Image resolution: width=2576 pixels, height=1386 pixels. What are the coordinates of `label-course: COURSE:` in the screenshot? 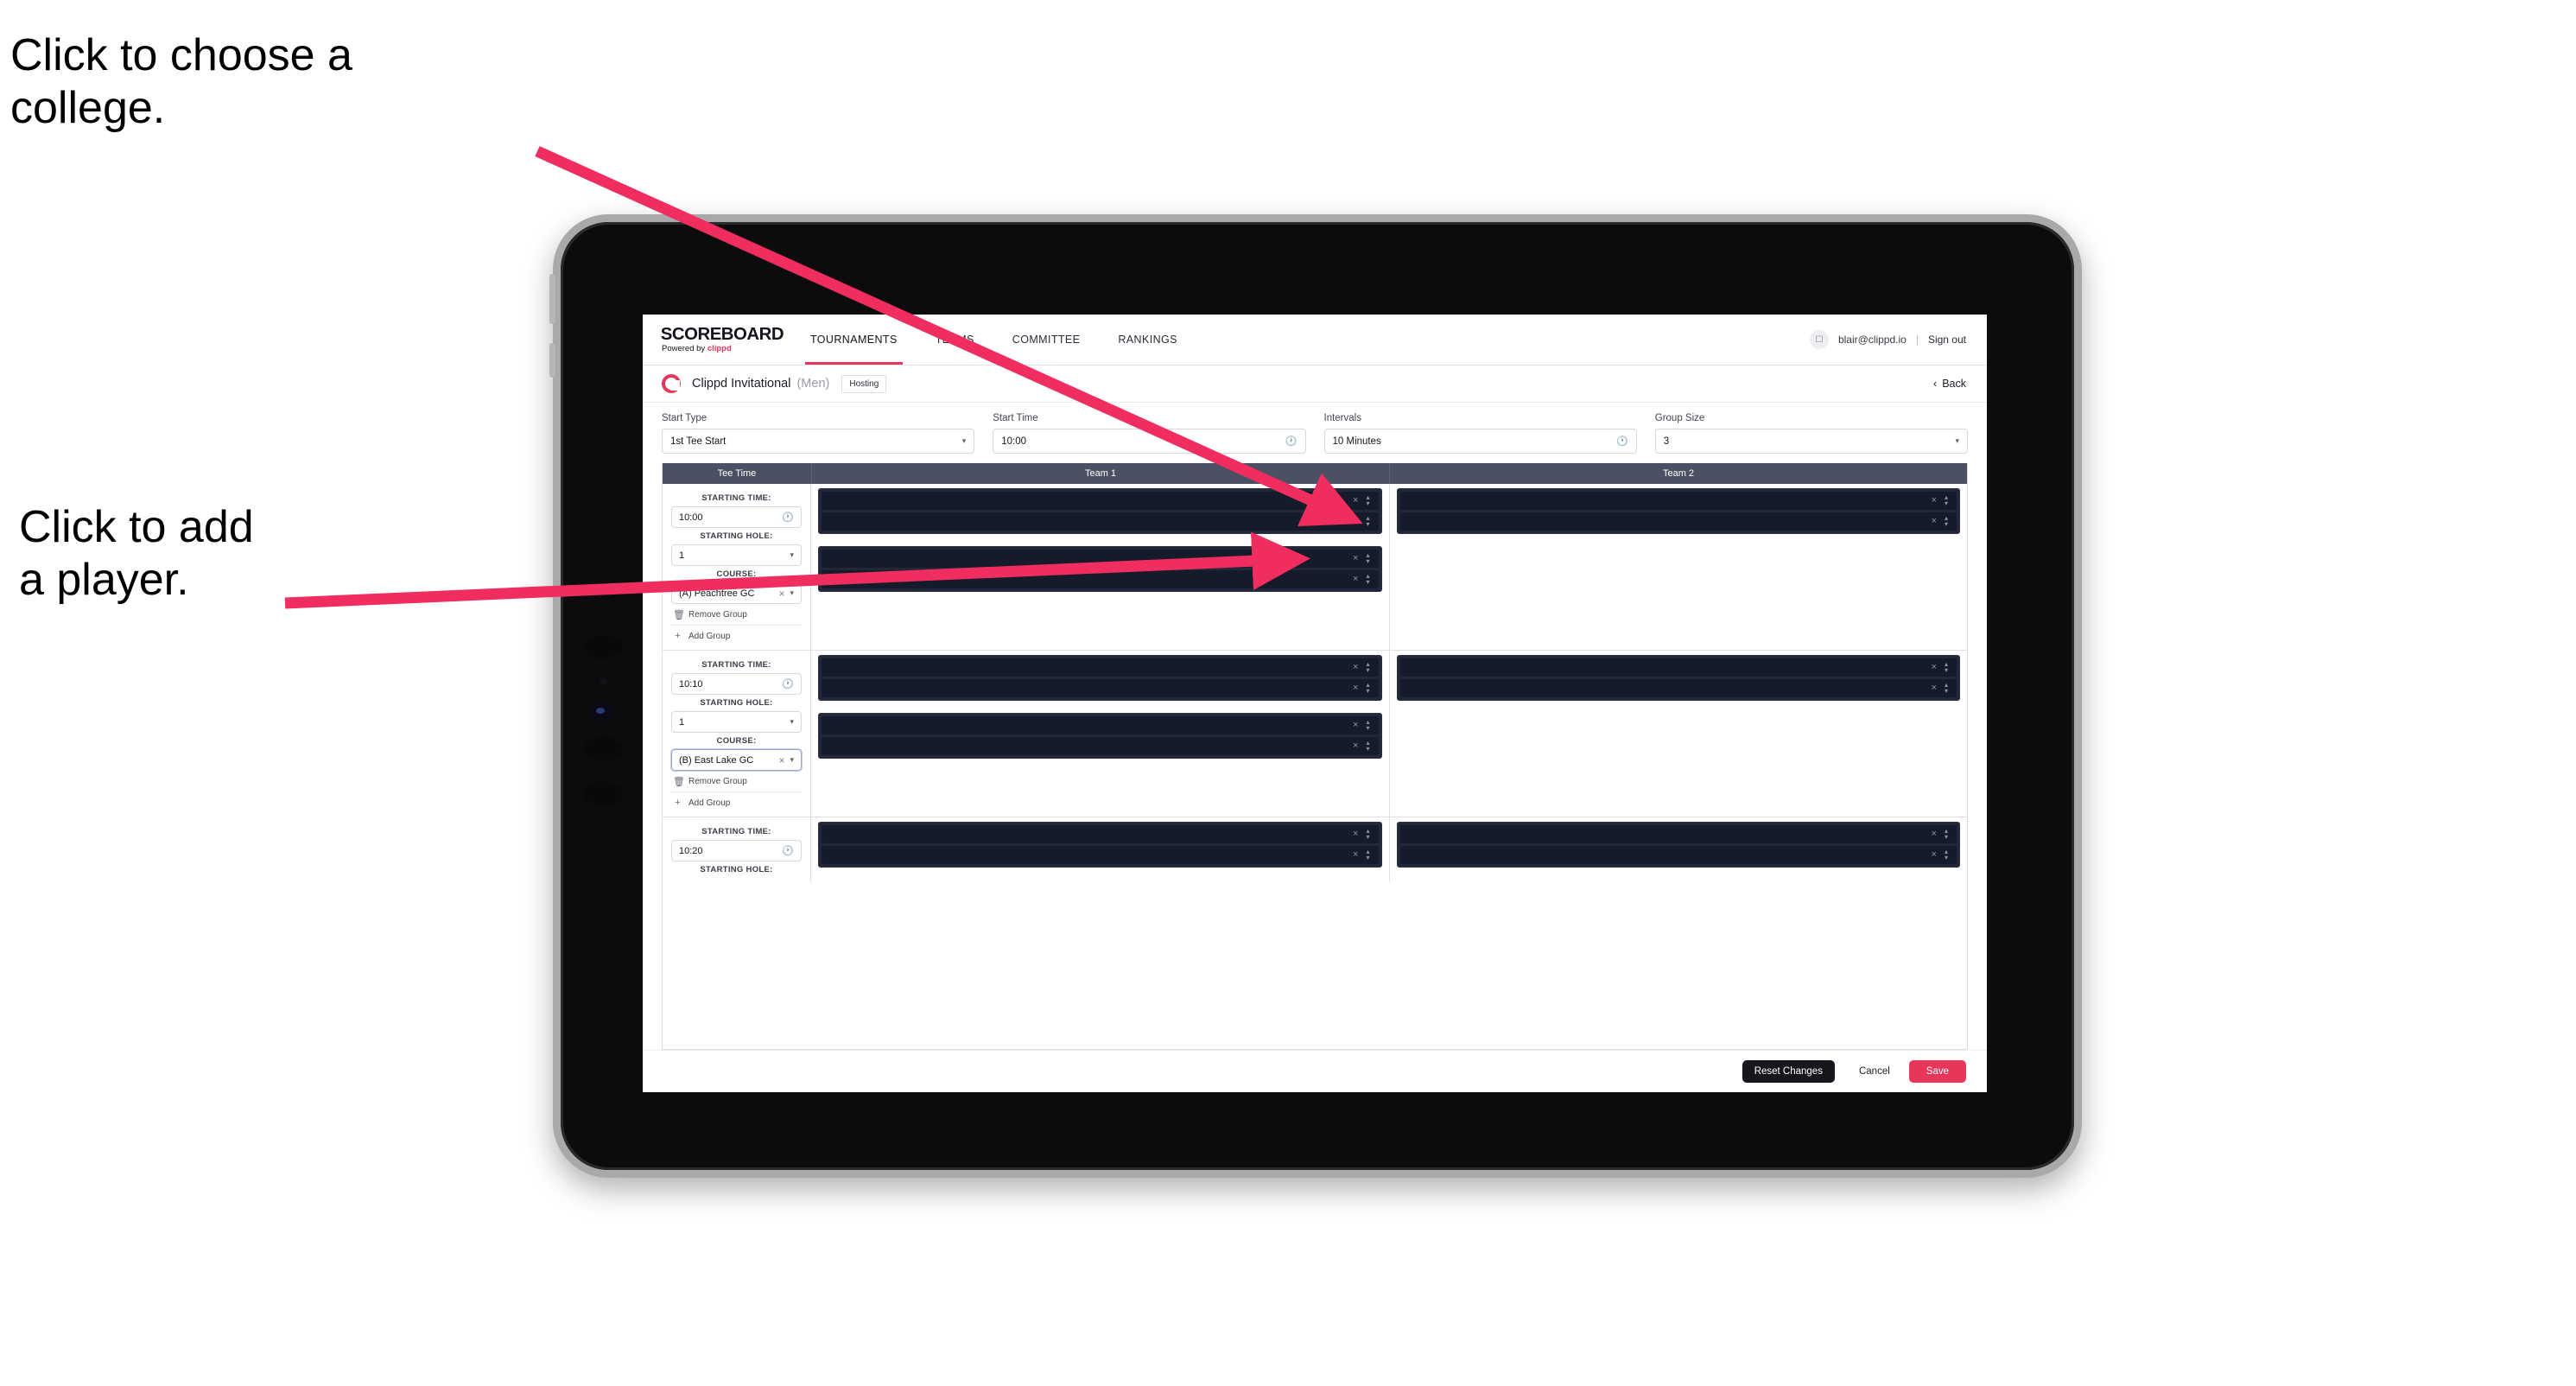 It's located at (736, 741).